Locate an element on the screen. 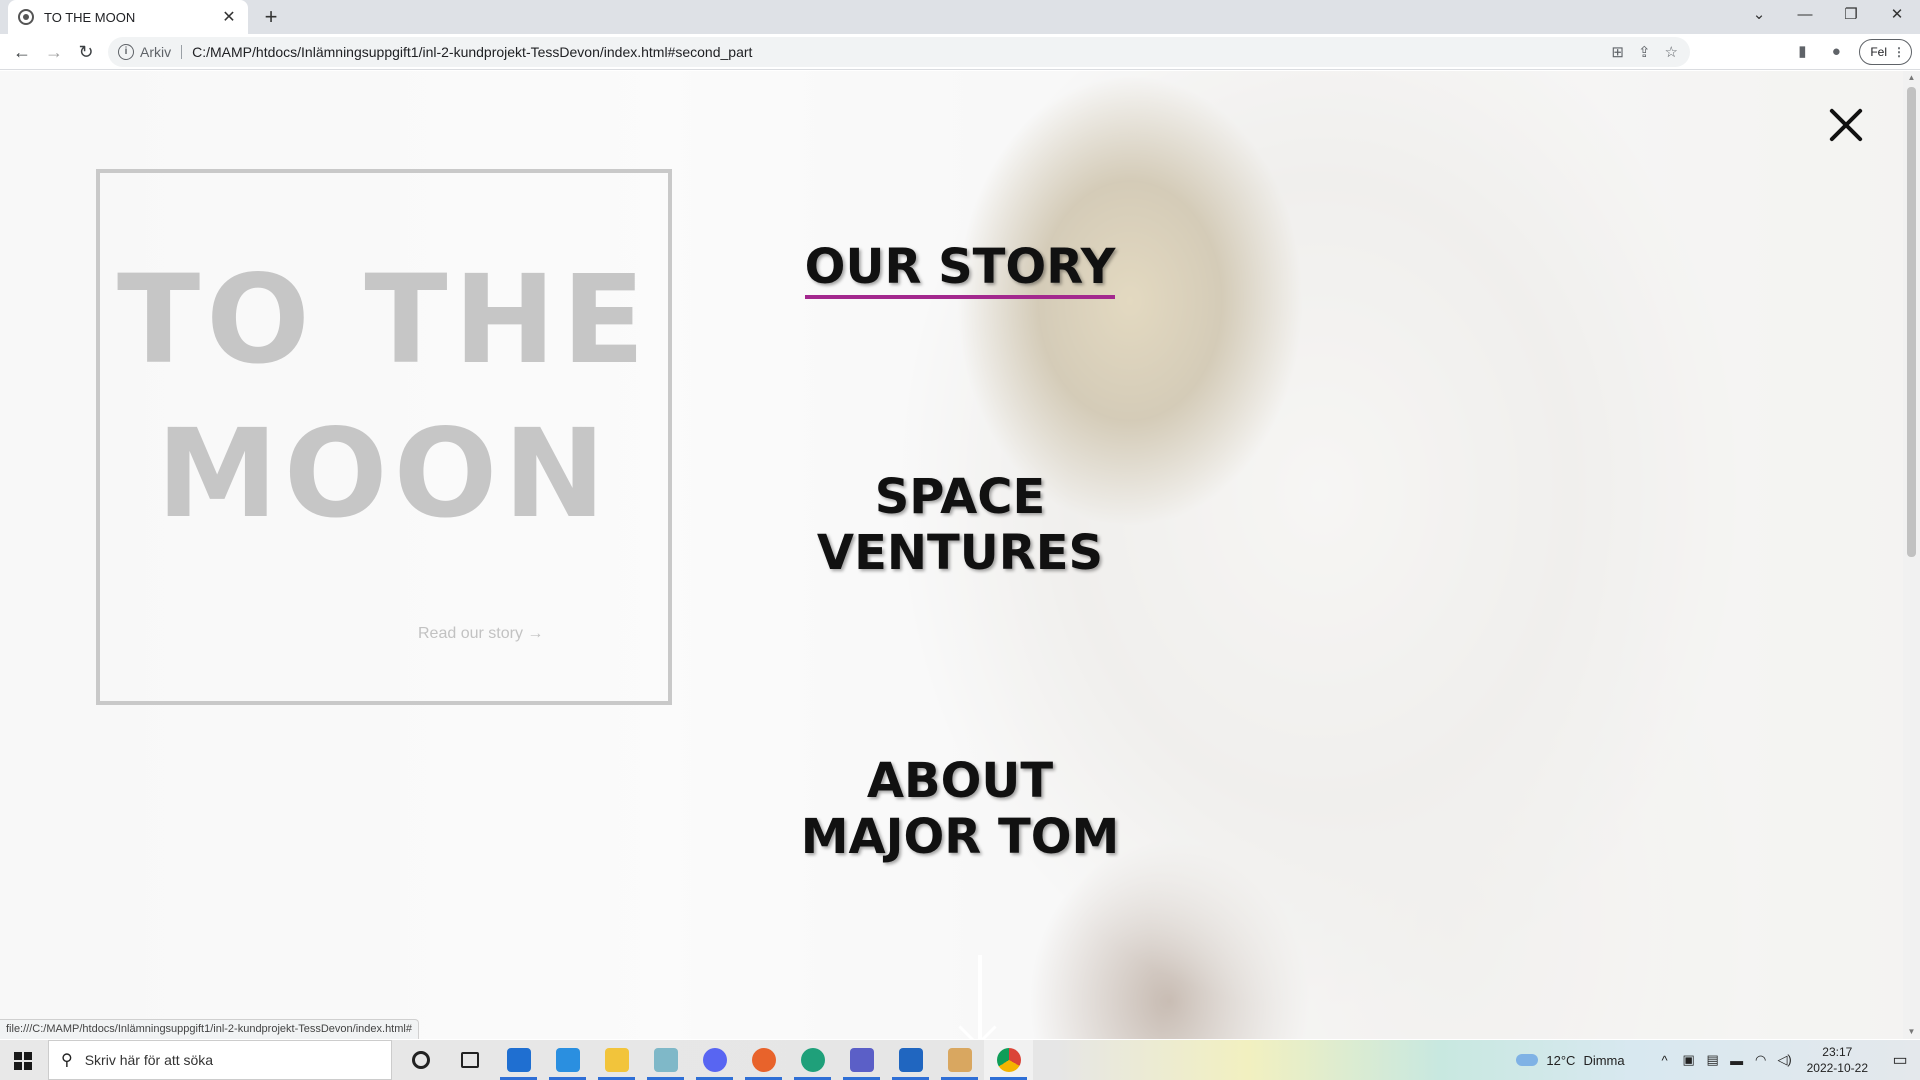 The width and height of the screenshot is (1920, 1080). profile-avatar-icon: ● is located at coordinates (1836, 52).